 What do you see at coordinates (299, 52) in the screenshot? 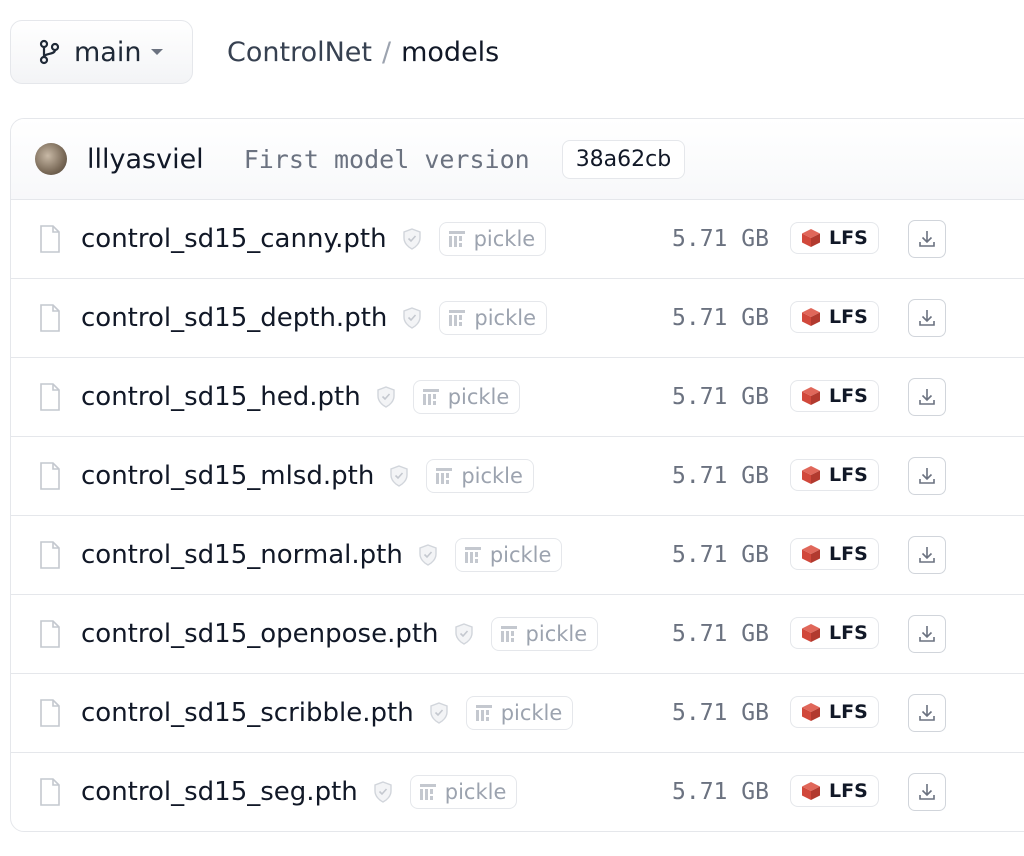
I see `breadcrumb-repo-link: ControlNet` at bounding box center [299, 52].